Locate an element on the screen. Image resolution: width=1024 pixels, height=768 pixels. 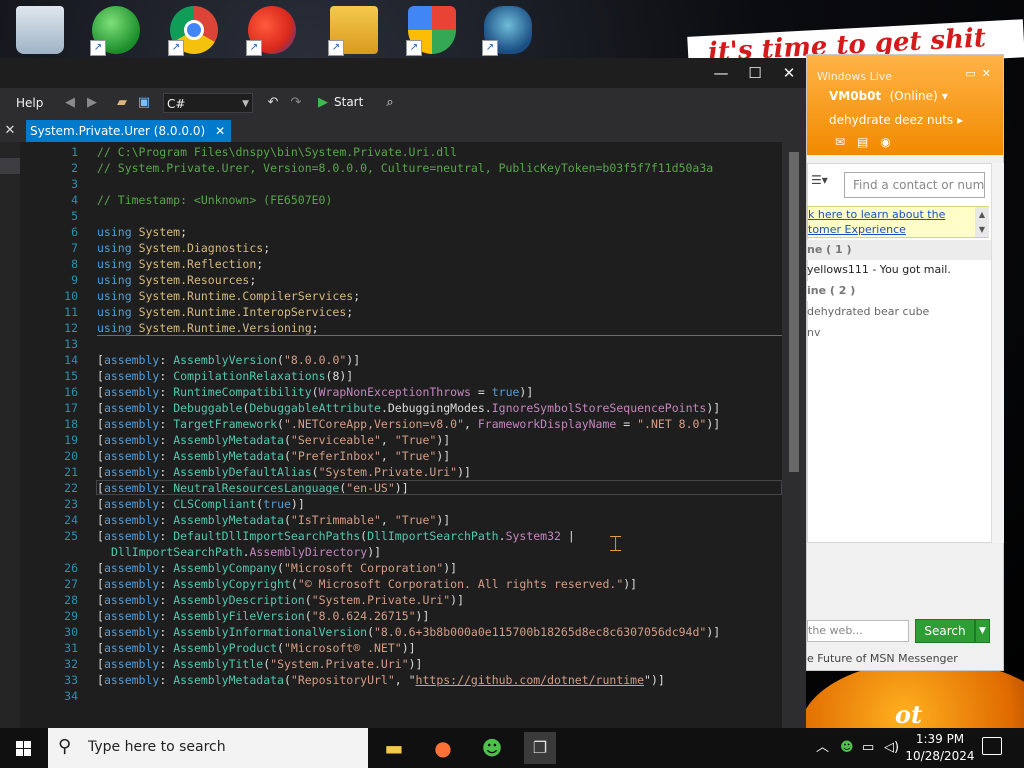
undo-icon: ↶ is located at coordinates (273, 103).